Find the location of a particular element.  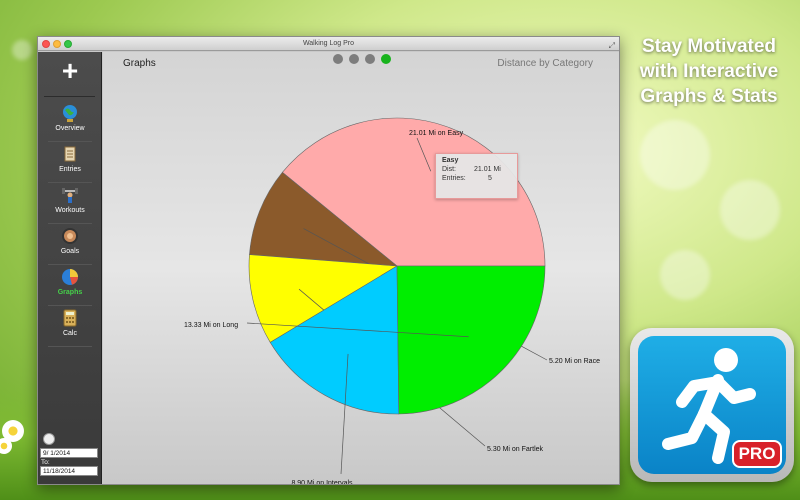

sidebar-item-label: Workouts is located at coordinates (70, 210).